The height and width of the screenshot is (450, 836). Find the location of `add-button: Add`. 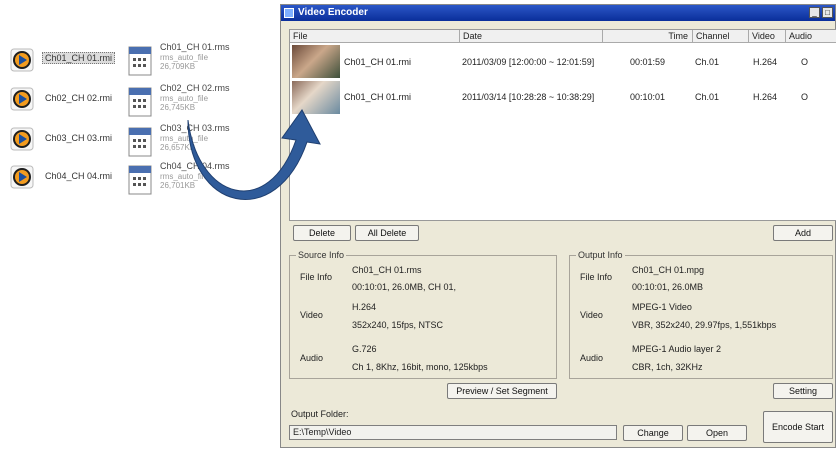

add-button: Add is located at coordinates (803, 233).